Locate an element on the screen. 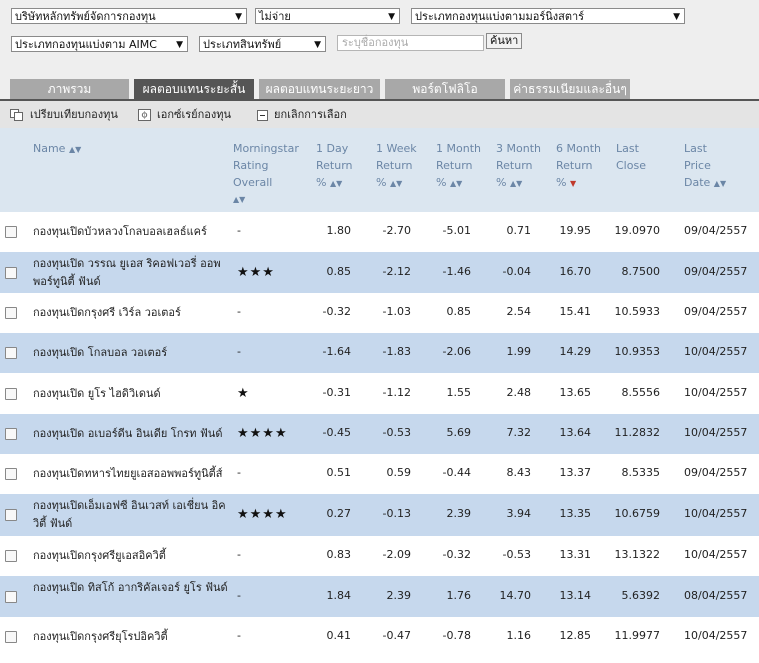 The image size is (759, 663). fund-name-link: กองทุนเปิดกรุงศรียูเอสอิควิตี้ is located at coordinates (130, 556).